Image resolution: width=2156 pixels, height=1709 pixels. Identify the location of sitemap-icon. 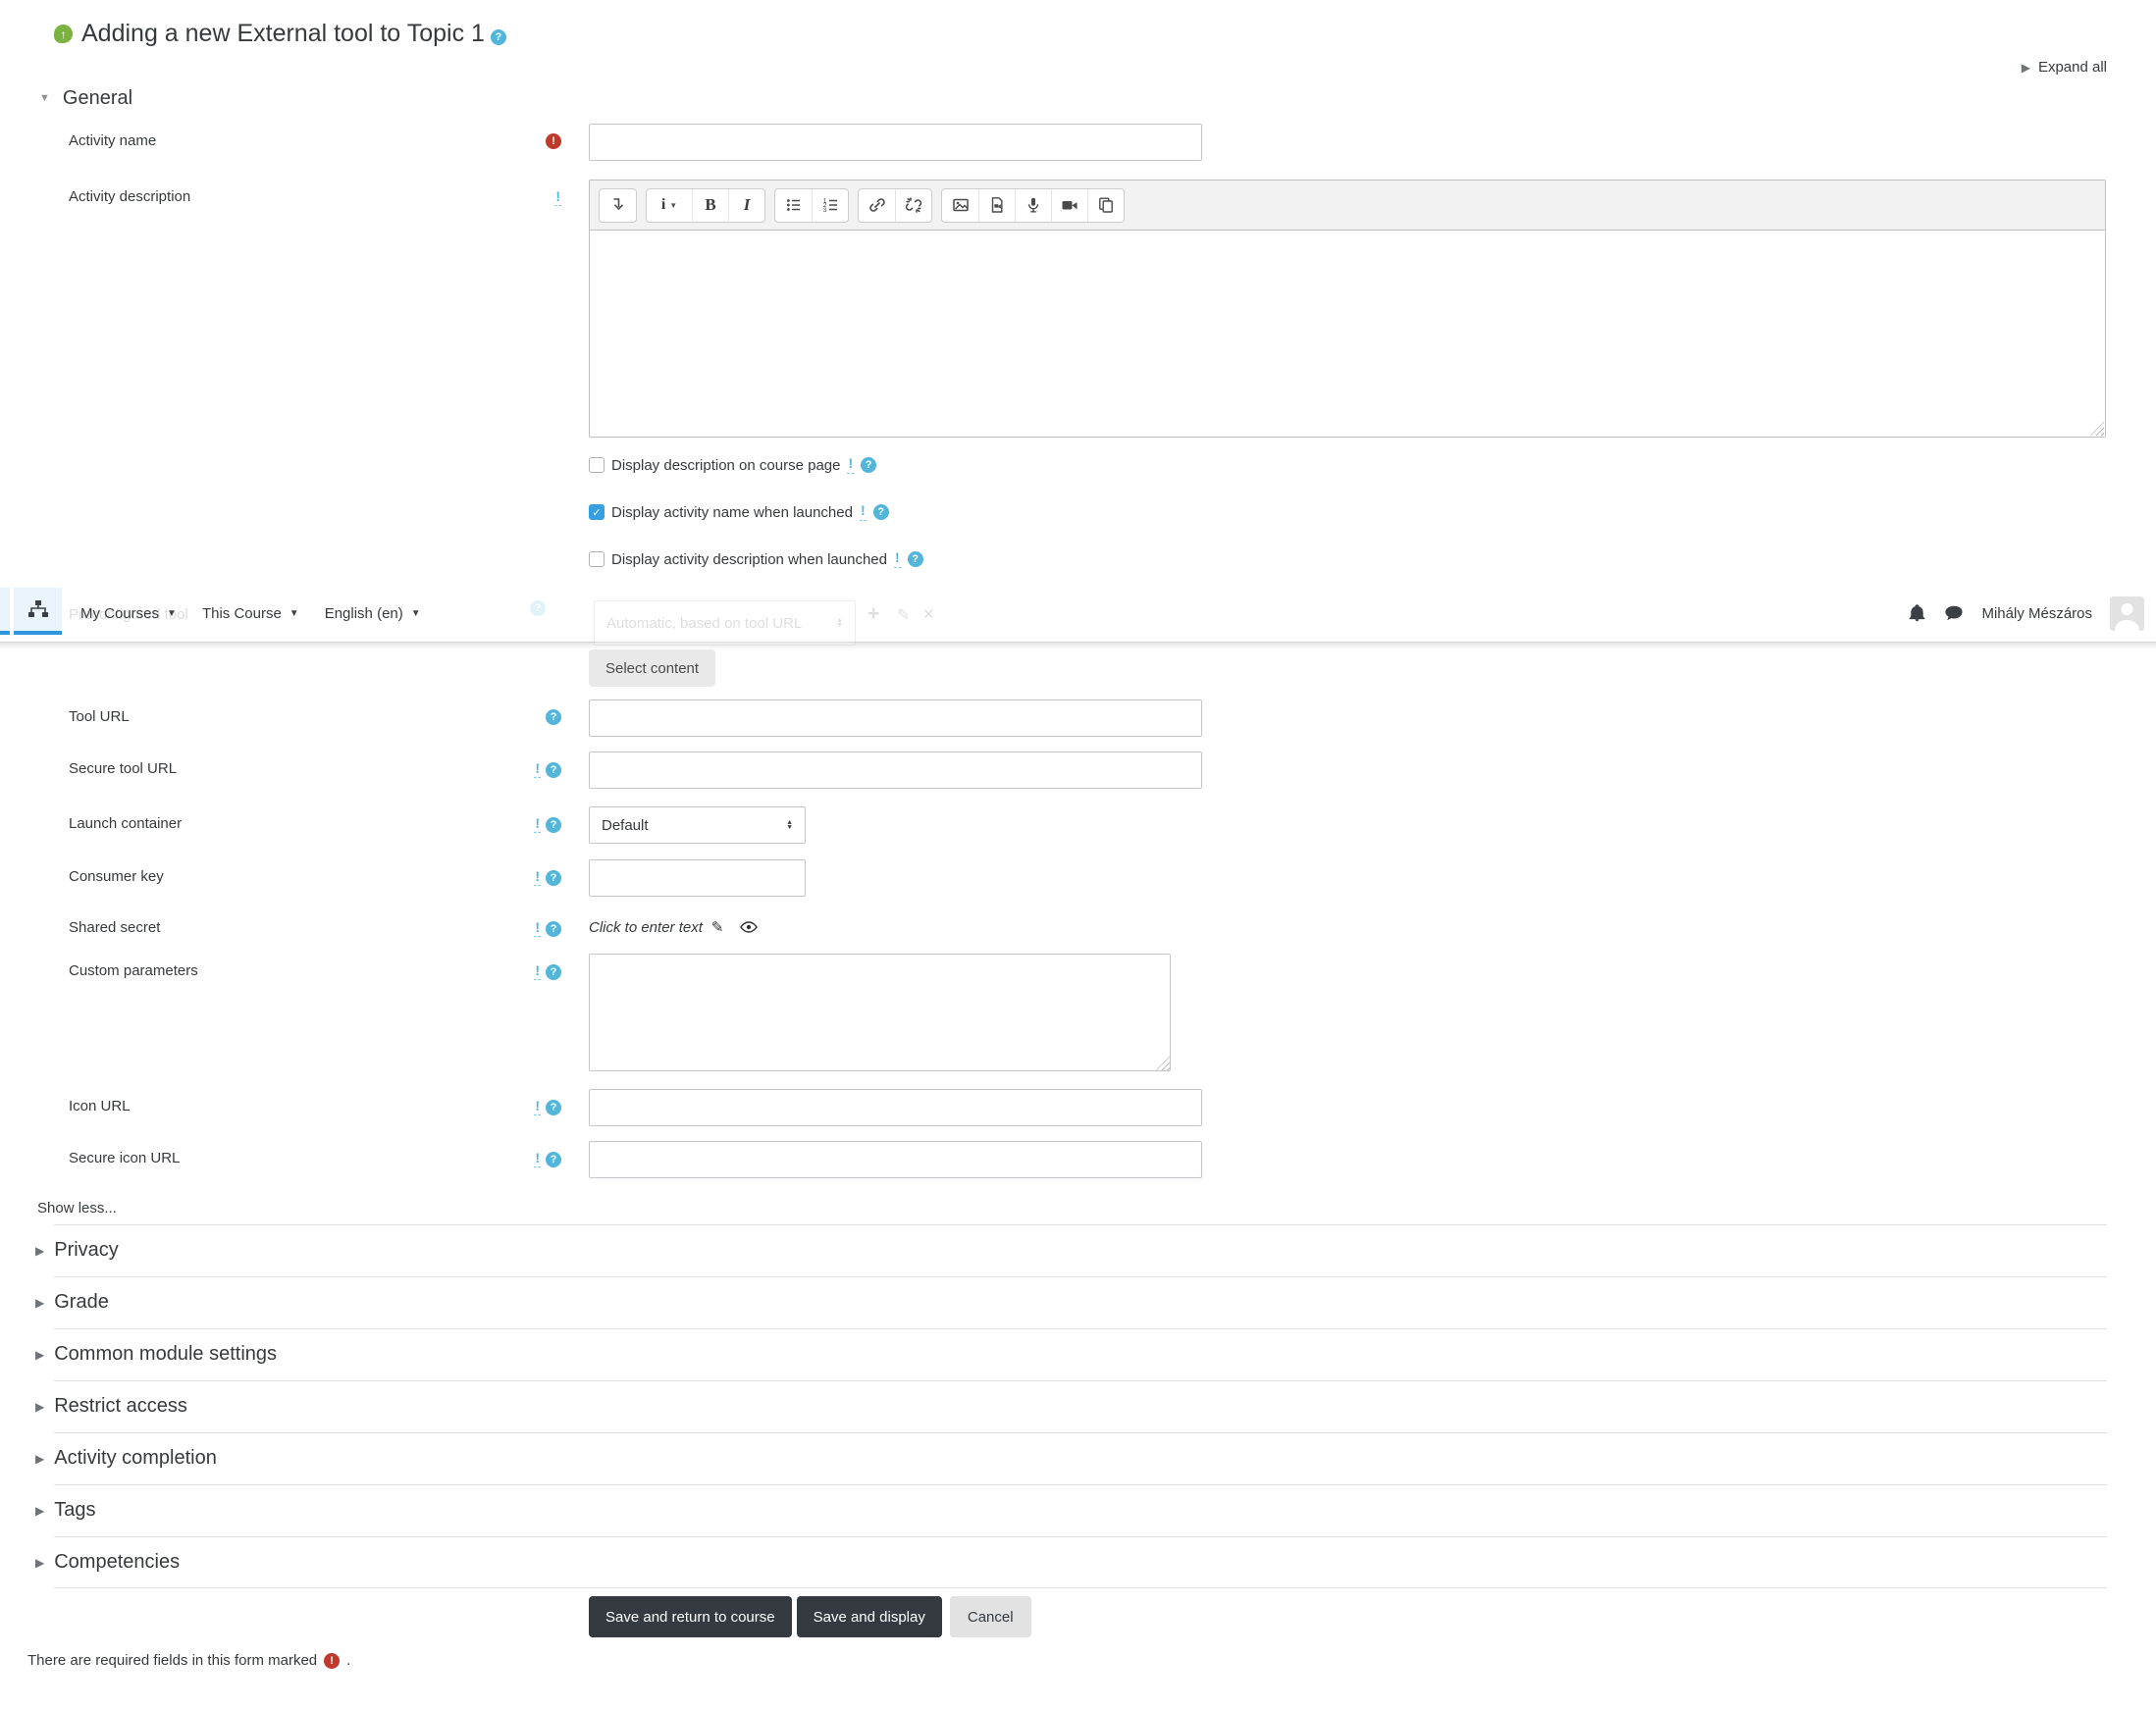
(38, 609).